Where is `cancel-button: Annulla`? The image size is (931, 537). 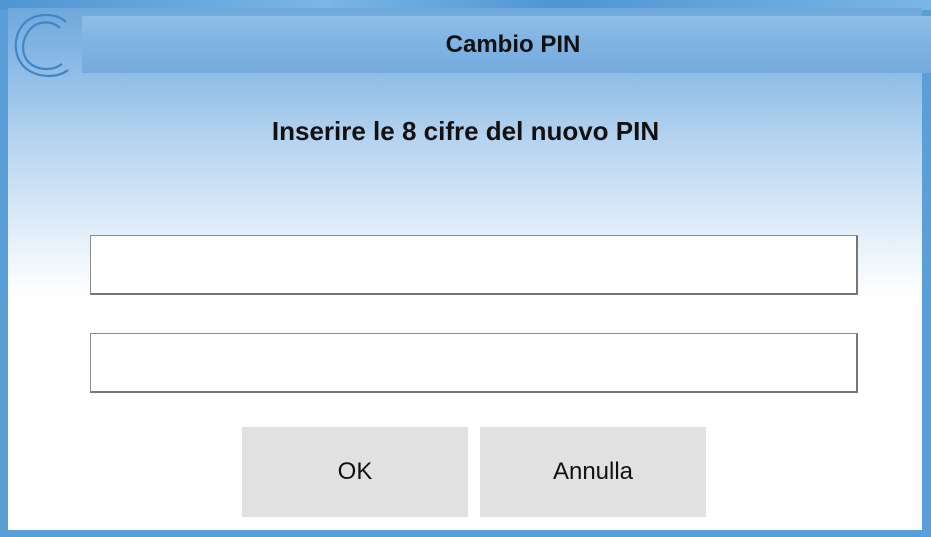
cancel-button: Annulla is located at coordinates (593, 472).